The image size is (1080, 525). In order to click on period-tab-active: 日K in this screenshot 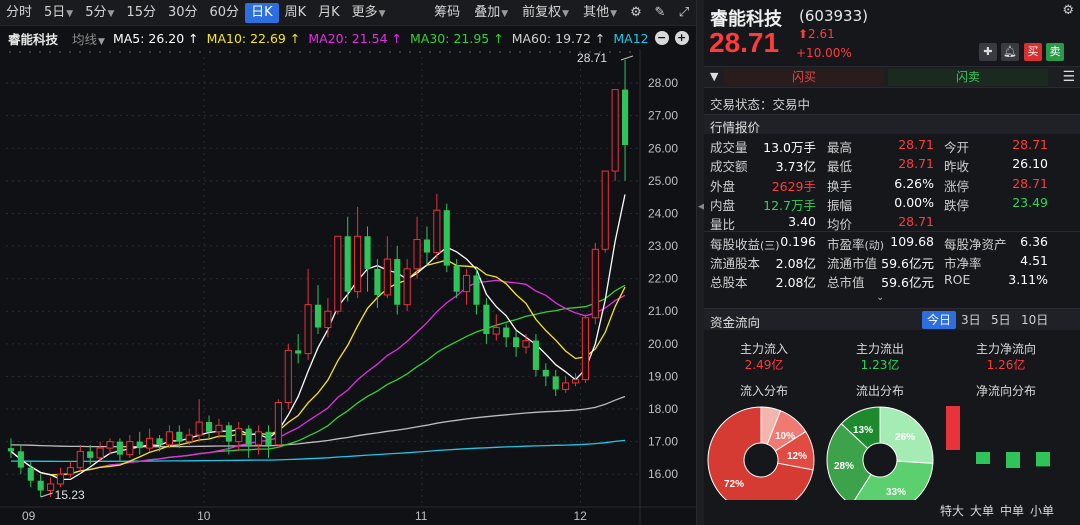, I will do `click(262, 12)`.